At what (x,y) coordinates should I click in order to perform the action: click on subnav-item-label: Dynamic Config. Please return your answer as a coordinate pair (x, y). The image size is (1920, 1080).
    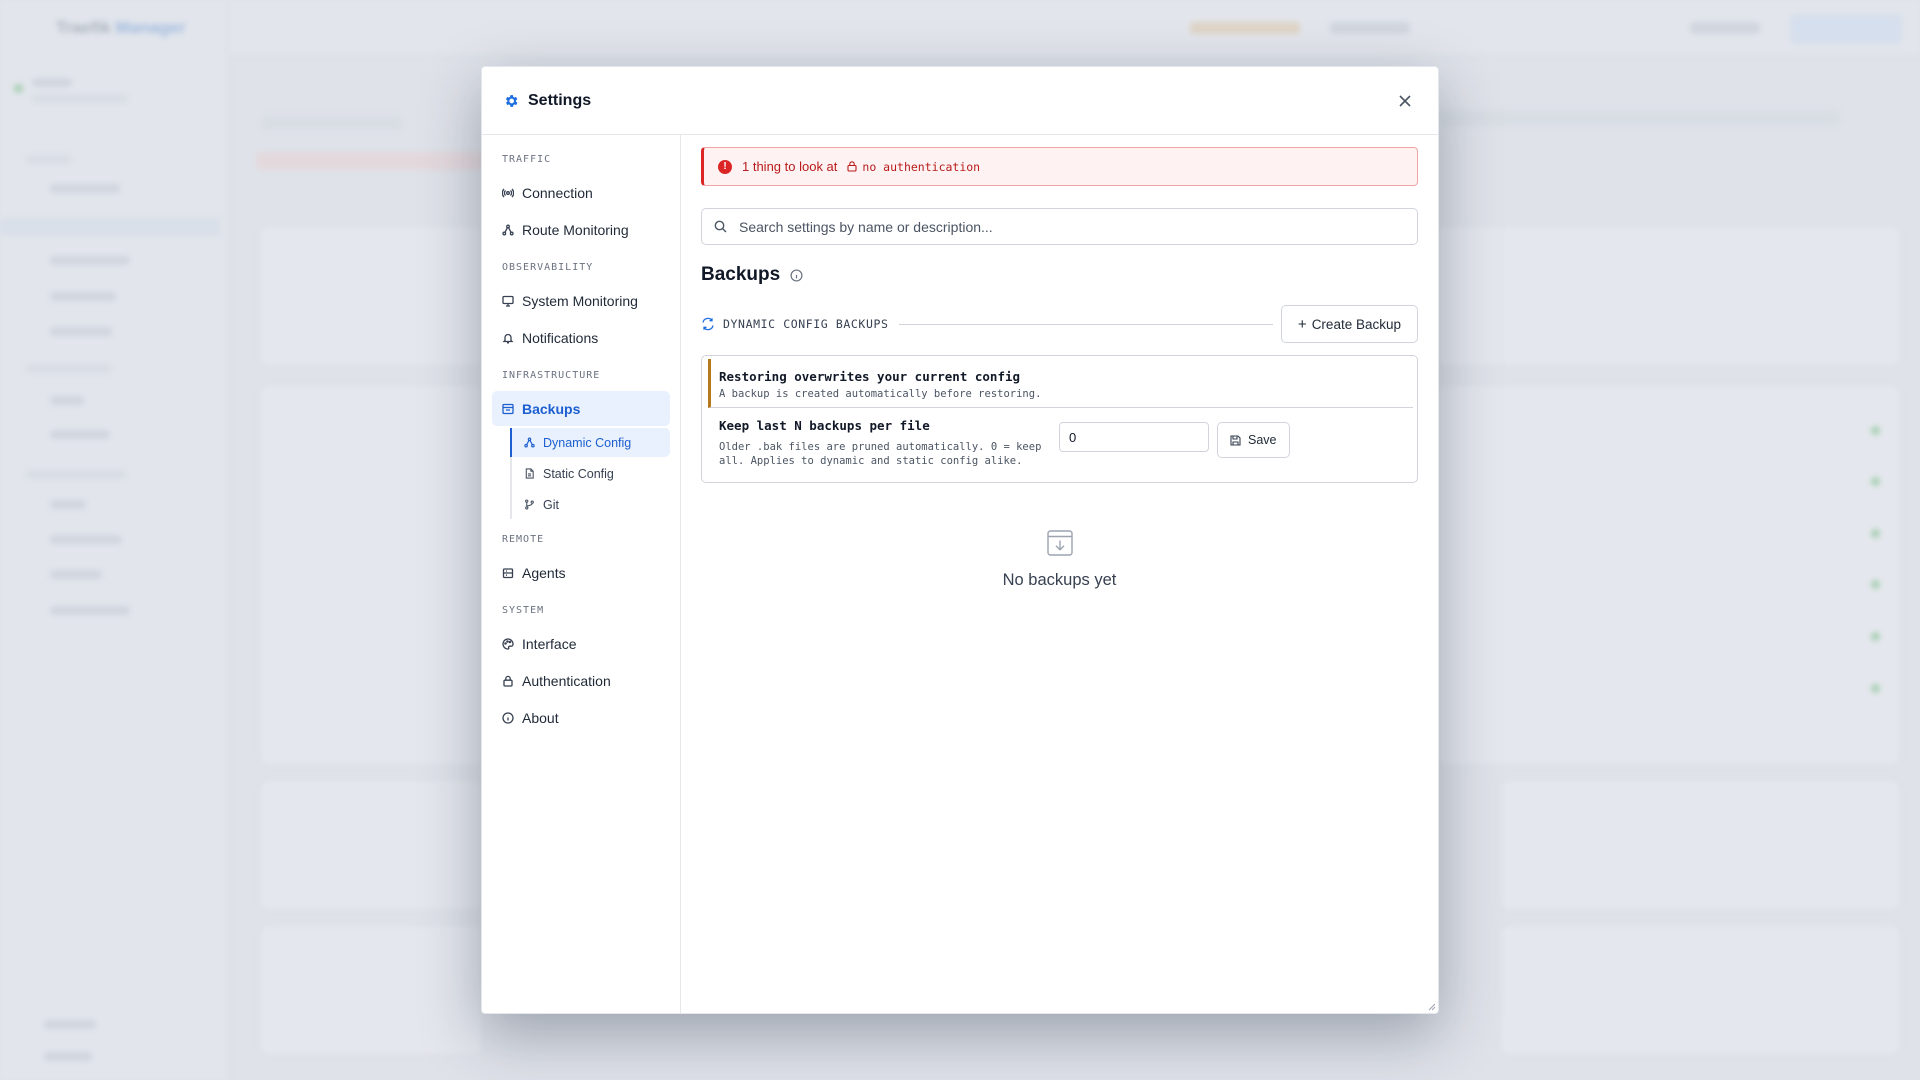
    Looking at the image, I should click on (587, 442).